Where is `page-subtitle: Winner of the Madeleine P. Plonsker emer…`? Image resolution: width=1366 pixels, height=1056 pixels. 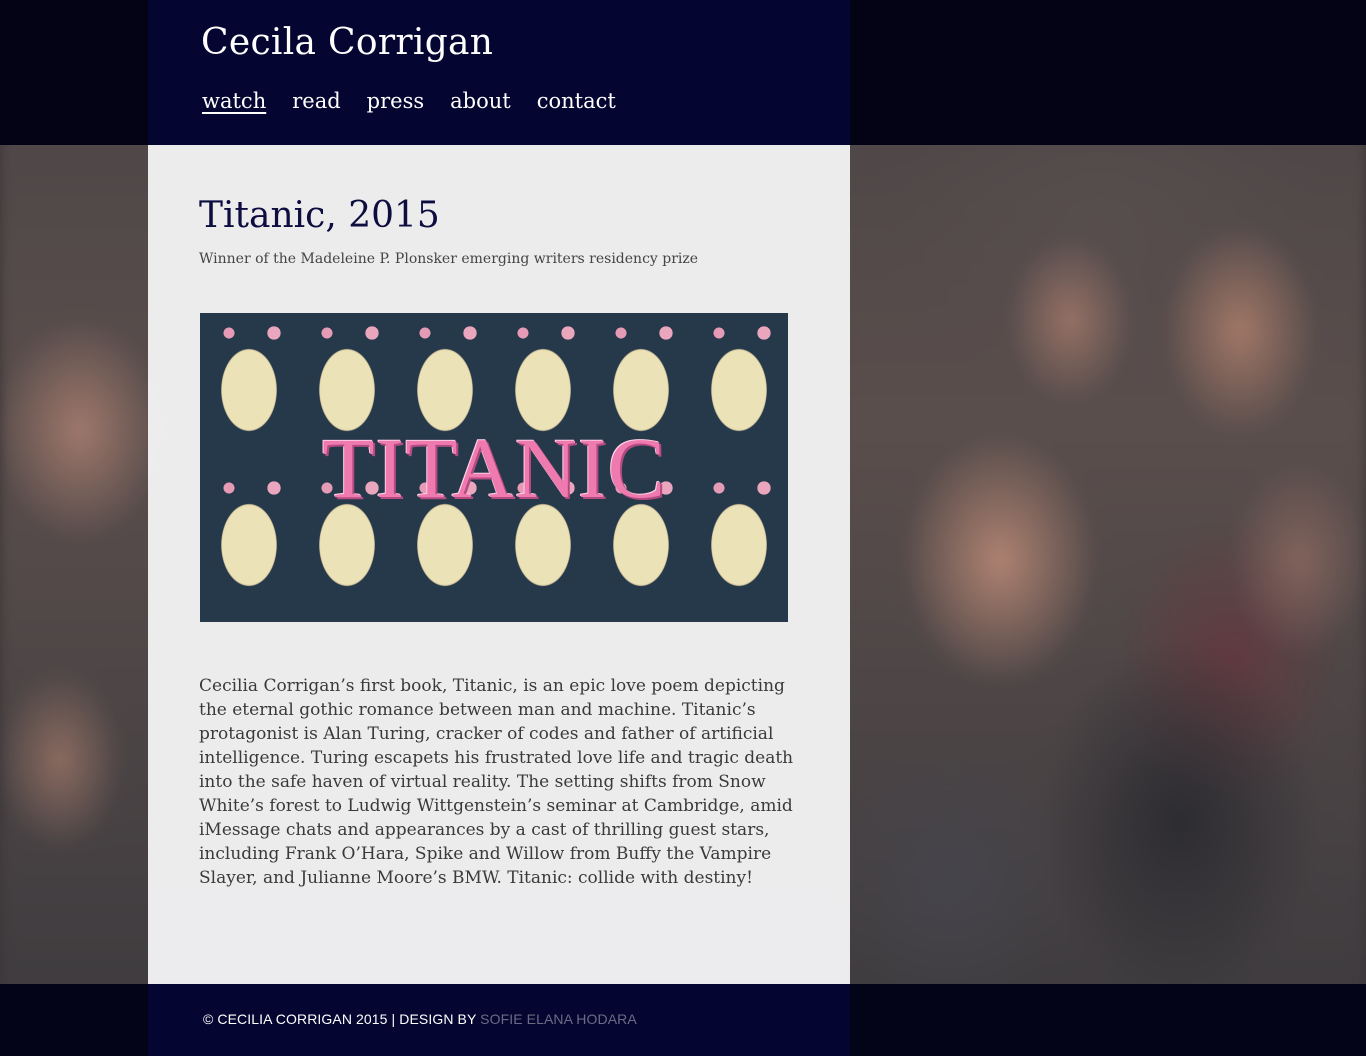 page-subtitle: Winner of the Madeleine P. Plonsker emer… is located at coordinates (449, 259).